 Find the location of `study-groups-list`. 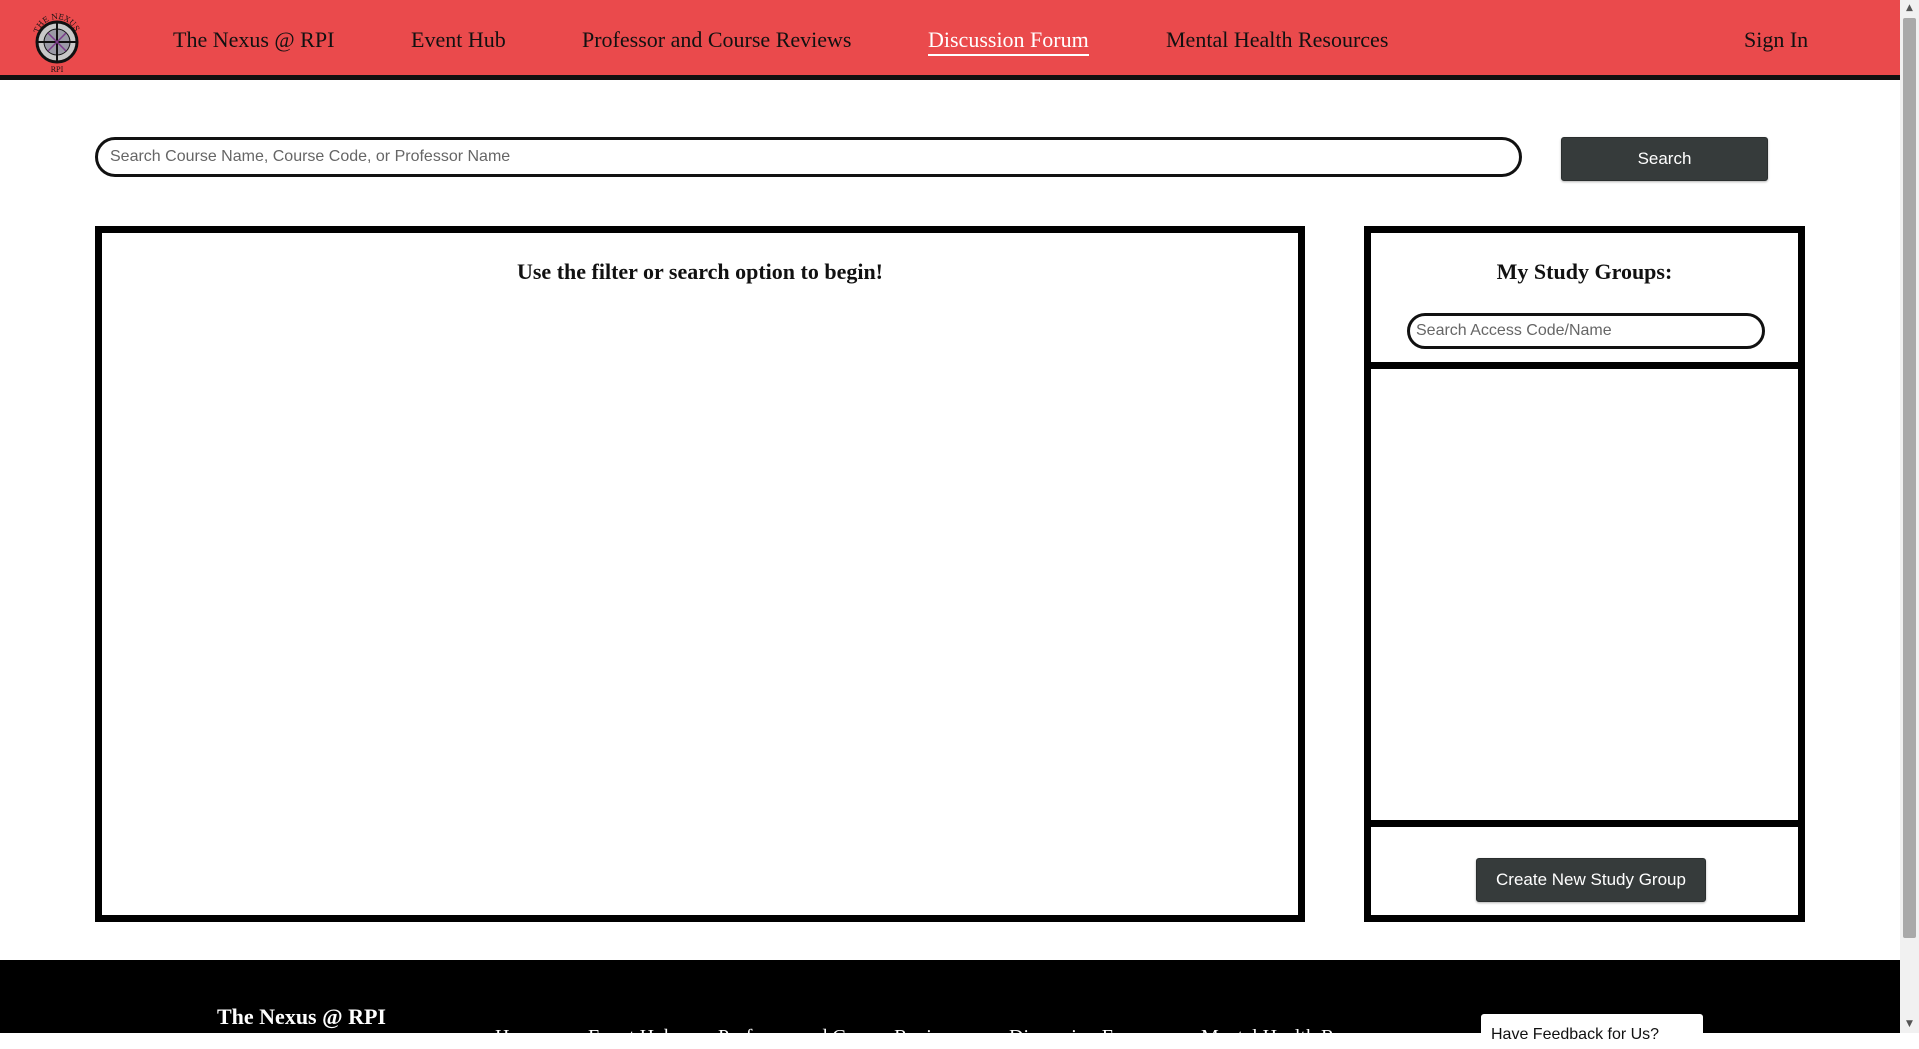

study-groups-list is located at coordinates (1584, 598).